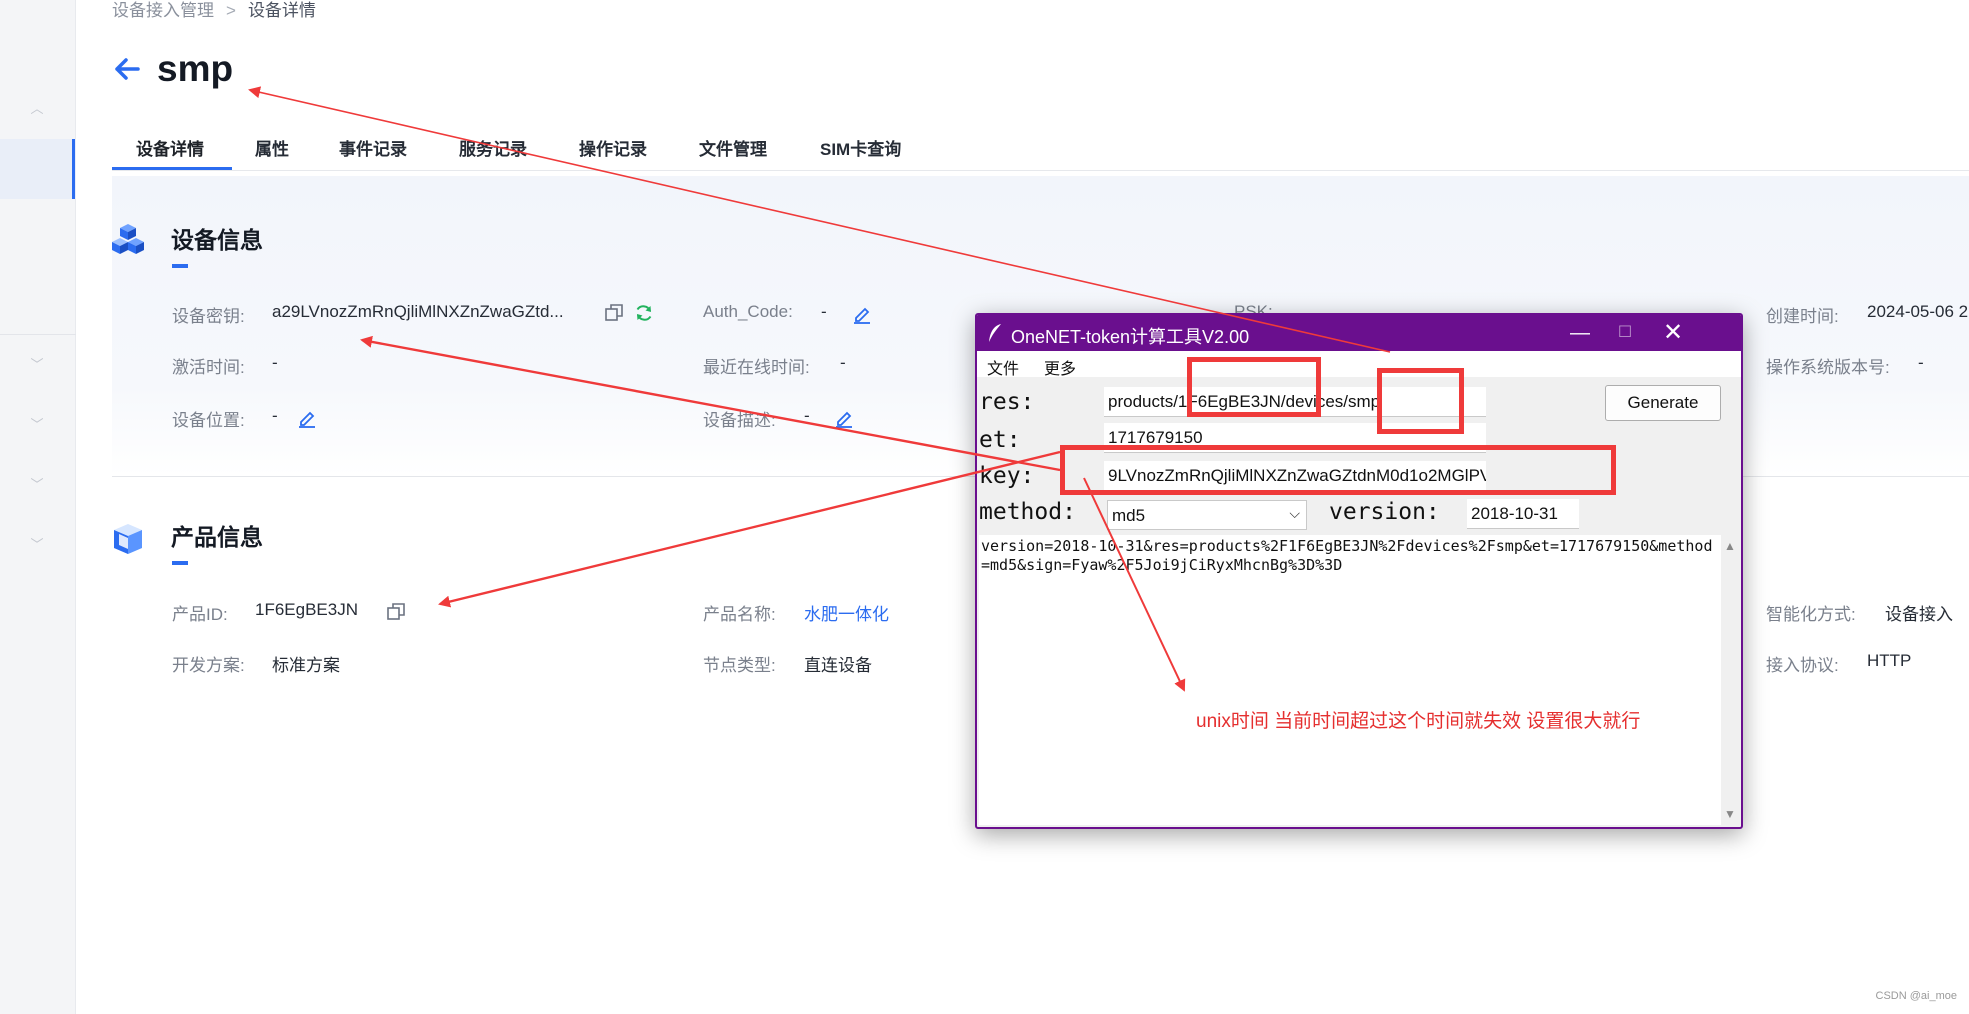  I want to click on device-location-value: -, so click(275, 415).